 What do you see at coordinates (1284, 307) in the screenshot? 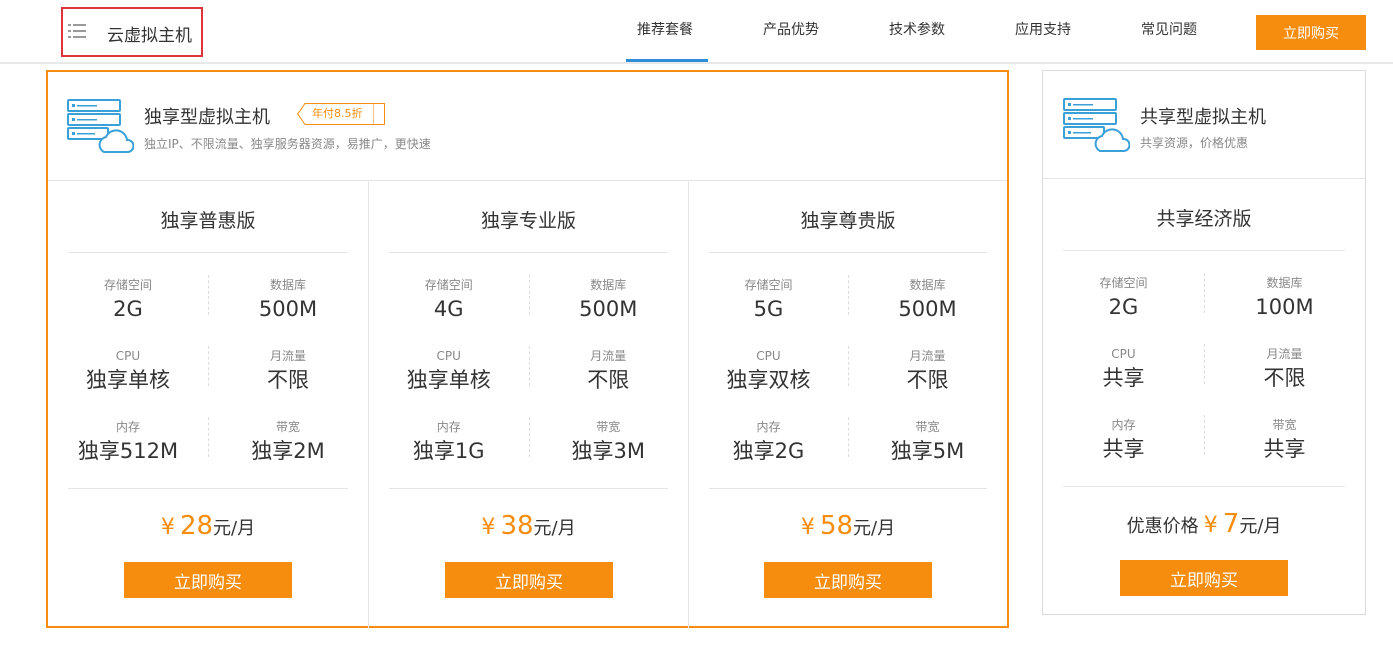
I see `spec-value: 100M` at bounding box center [1284, 307].